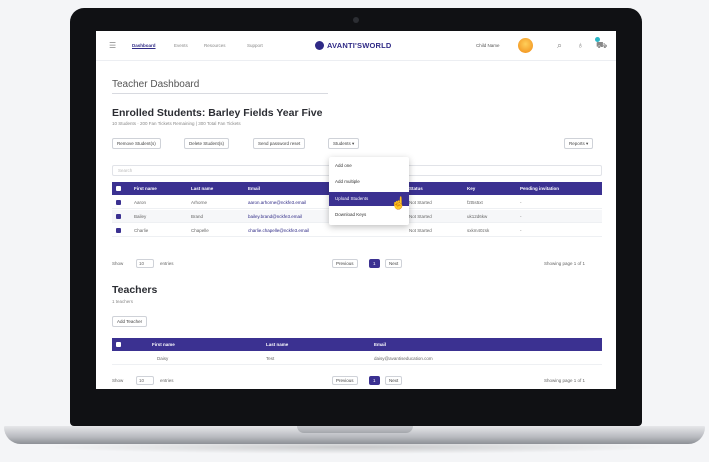 The image size is (709, 462). Describe the element at coordinates (135, 290) in the screenshot. I see `teachers-section-title: Teachers` at that location.